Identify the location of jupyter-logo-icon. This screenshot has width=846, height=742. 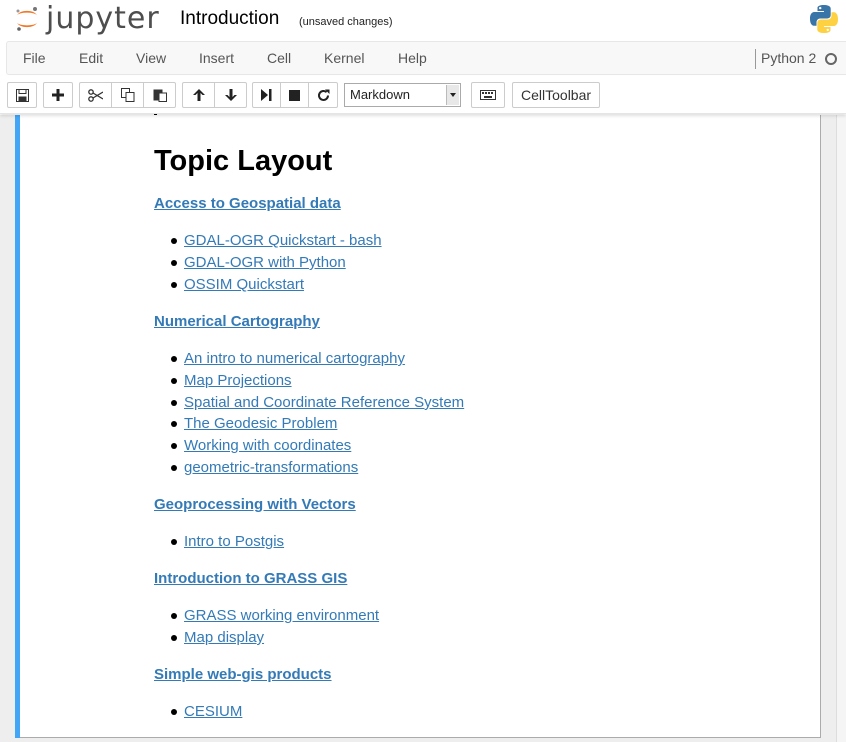
(27, 19).